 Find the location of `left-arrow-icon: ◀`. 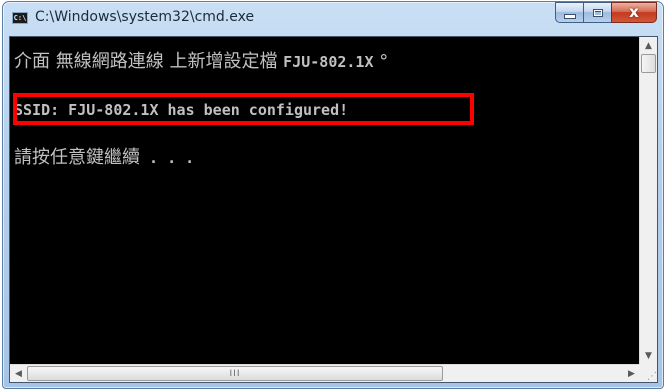

left-arrow-icon: ◀ is located at coordinates (18, 373).